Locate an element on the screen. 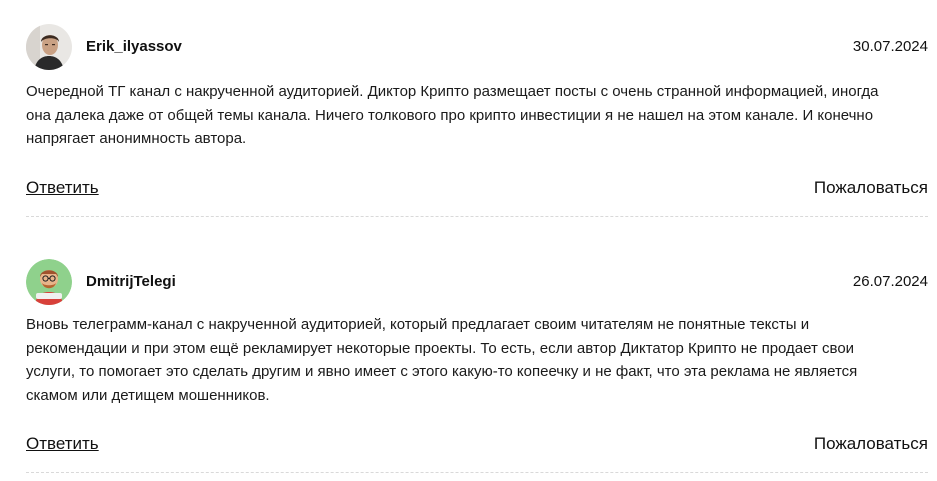  user-photo-icon is located at coordinates (49, 47).